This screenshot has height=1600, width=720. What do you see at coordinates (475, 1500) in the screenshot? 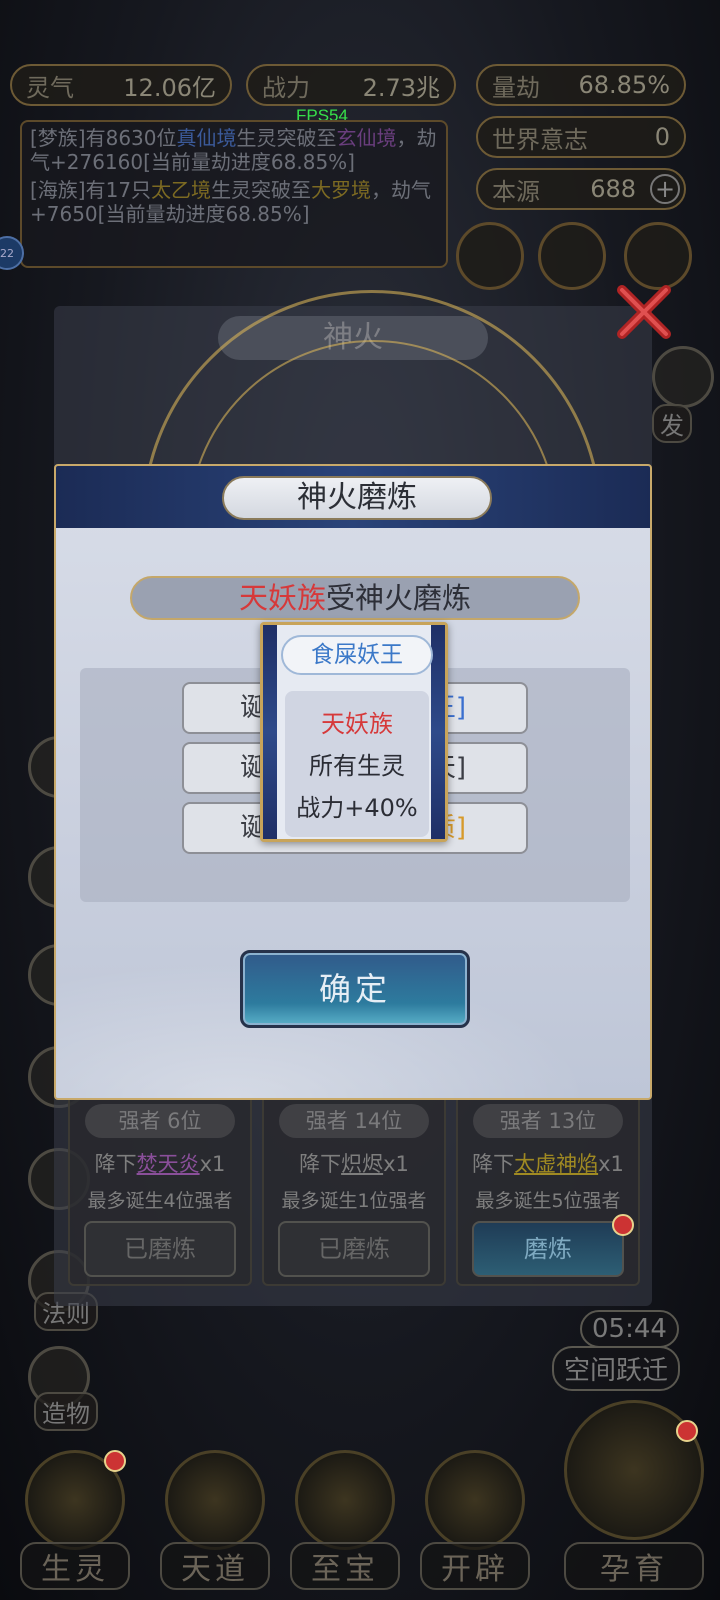
I see `kaipi-icon` at bounding box center [475, 1500].